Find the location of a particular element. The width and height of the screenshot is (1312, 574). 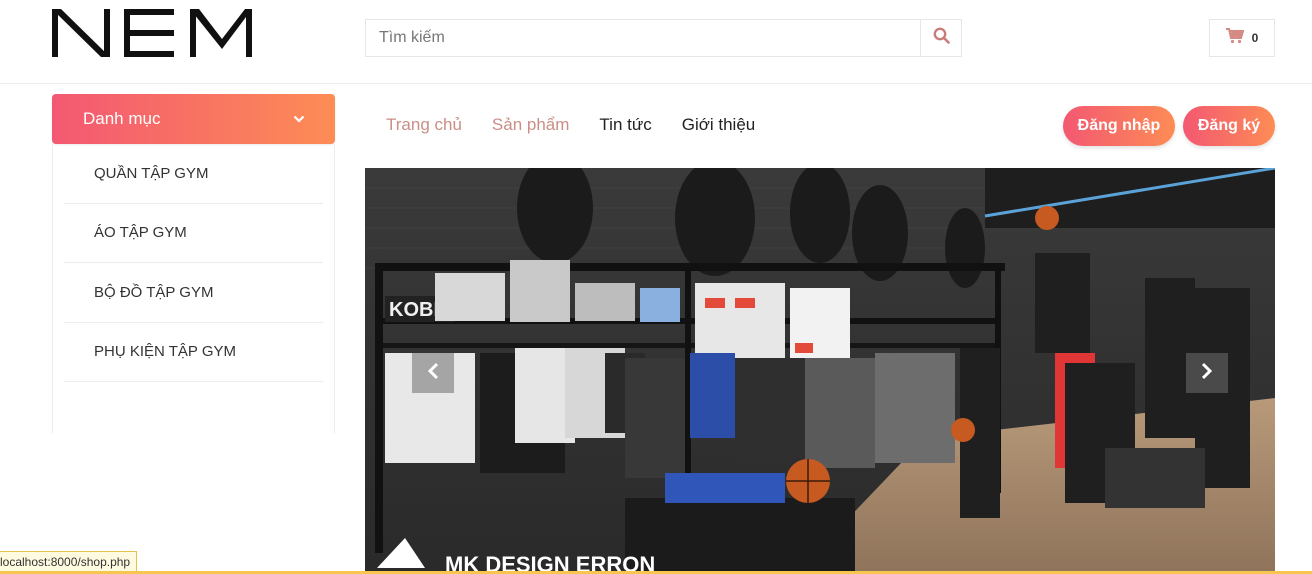

register-button: Đăng ký is located at coordinates (1229, 126).